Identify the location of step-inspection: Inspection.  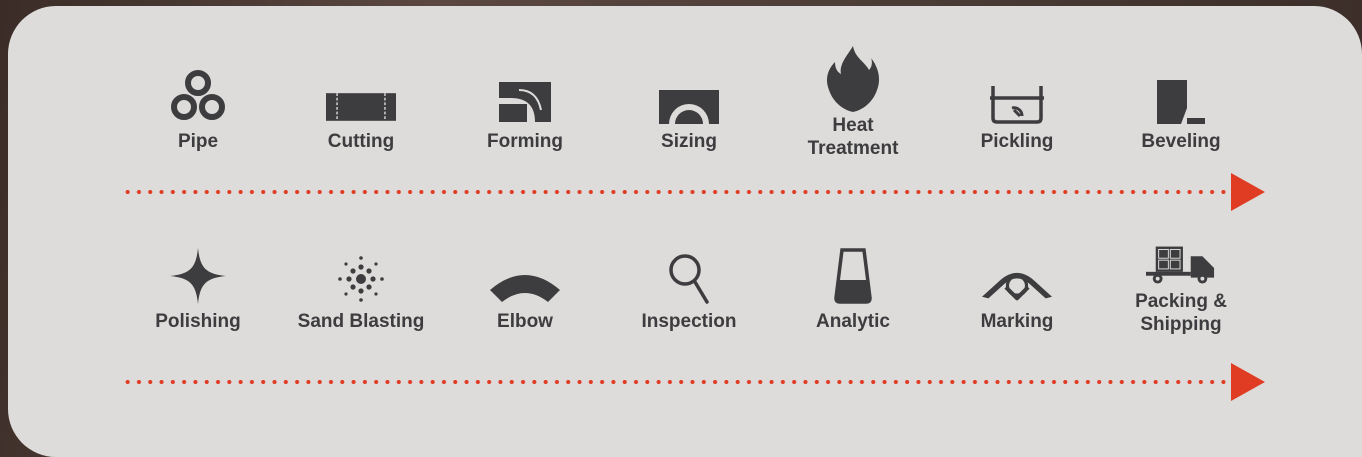
(689, 288).